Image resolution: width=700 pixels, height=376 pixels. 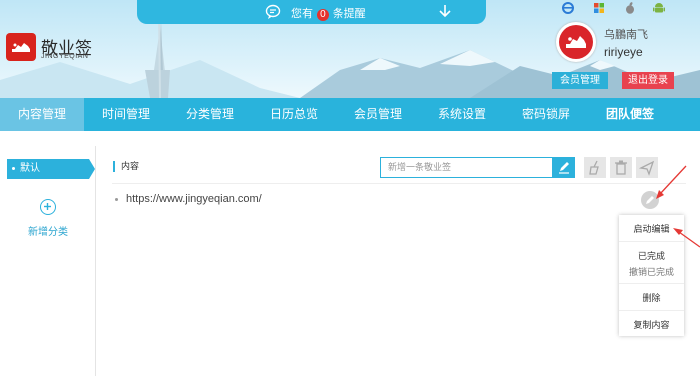 What do you see at coordinates (678, 206) in the screenshot?
I see `annotation-arrows` at bounding box center [678, 206].